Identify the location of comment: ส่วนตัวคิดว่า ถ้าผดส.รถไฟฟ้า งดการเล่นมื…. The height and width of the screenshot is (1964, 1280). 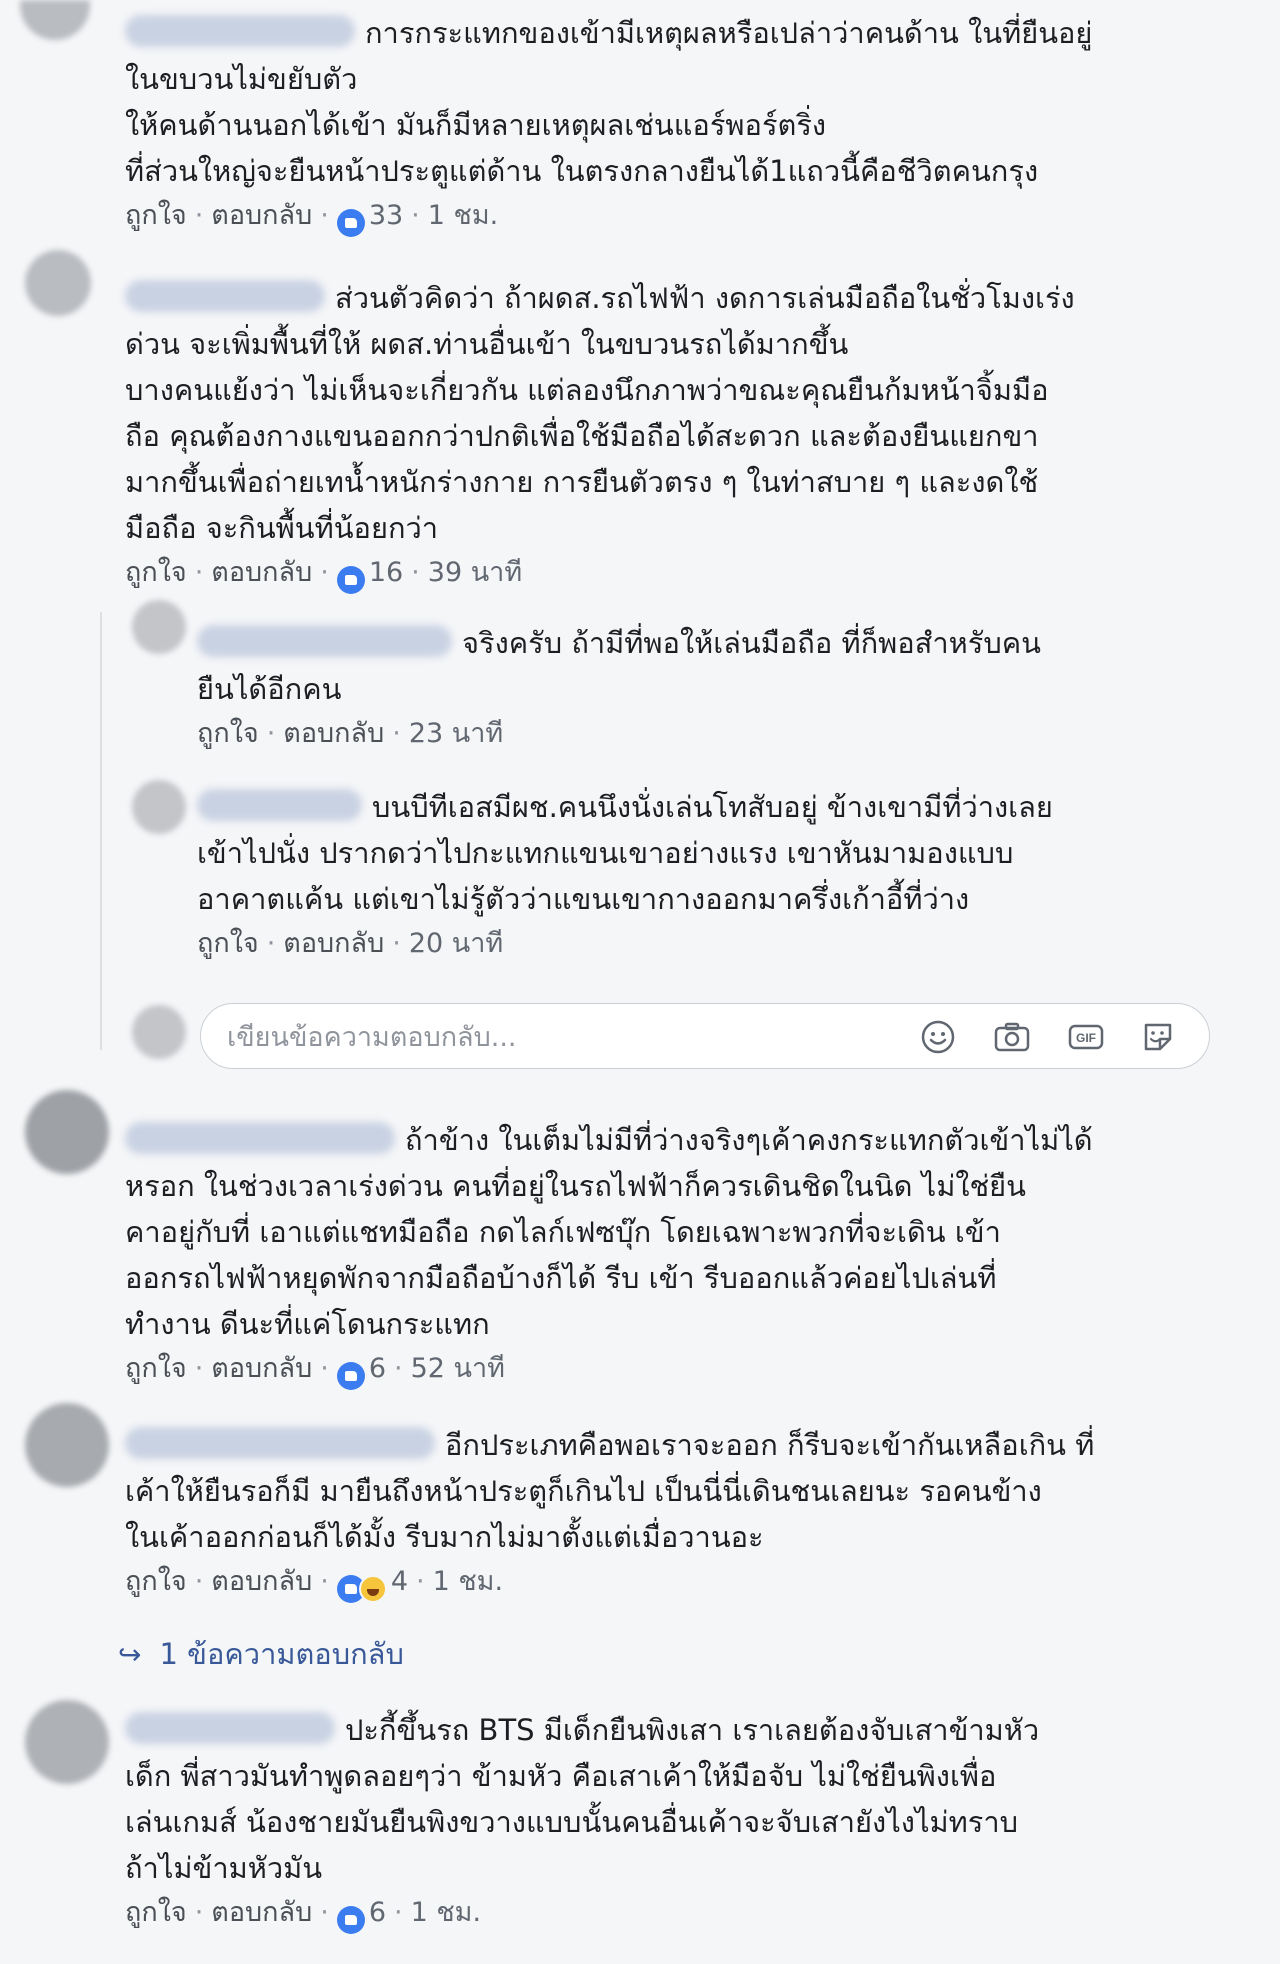
(680, 437).